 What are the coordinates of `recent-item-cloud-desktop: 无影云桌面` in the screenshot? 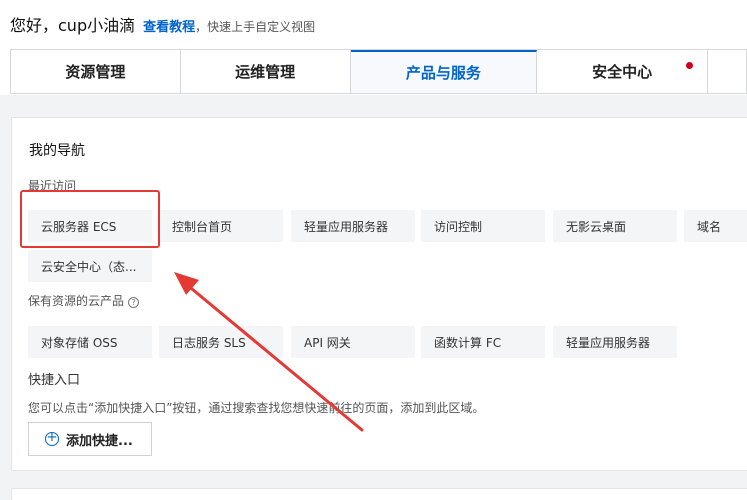 It's located at (615, 226).